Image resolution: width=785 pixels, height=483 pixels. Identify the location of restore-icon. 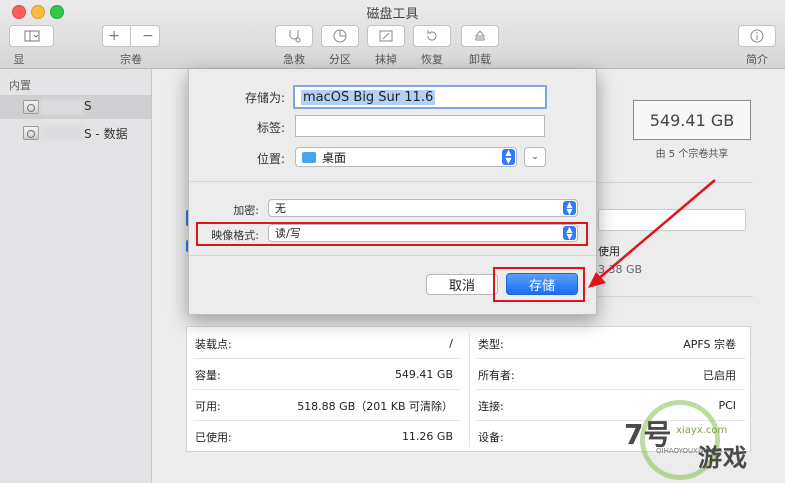
(432, 35).